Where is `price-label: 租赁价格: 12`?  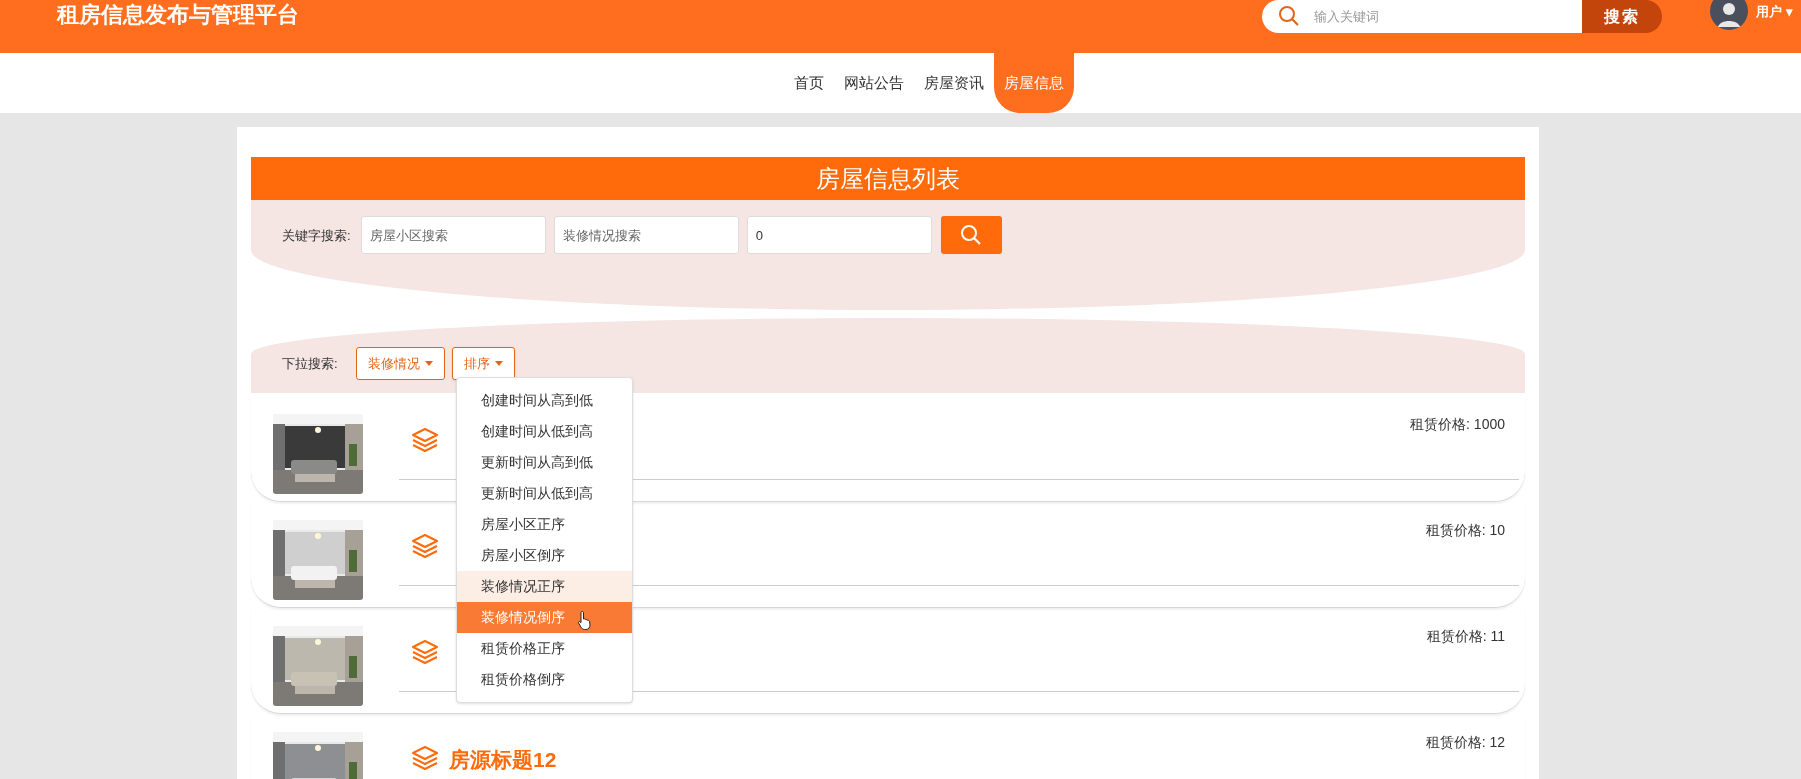
price-label: 租赁价格: 12 is located at coordinates (1465, 742).